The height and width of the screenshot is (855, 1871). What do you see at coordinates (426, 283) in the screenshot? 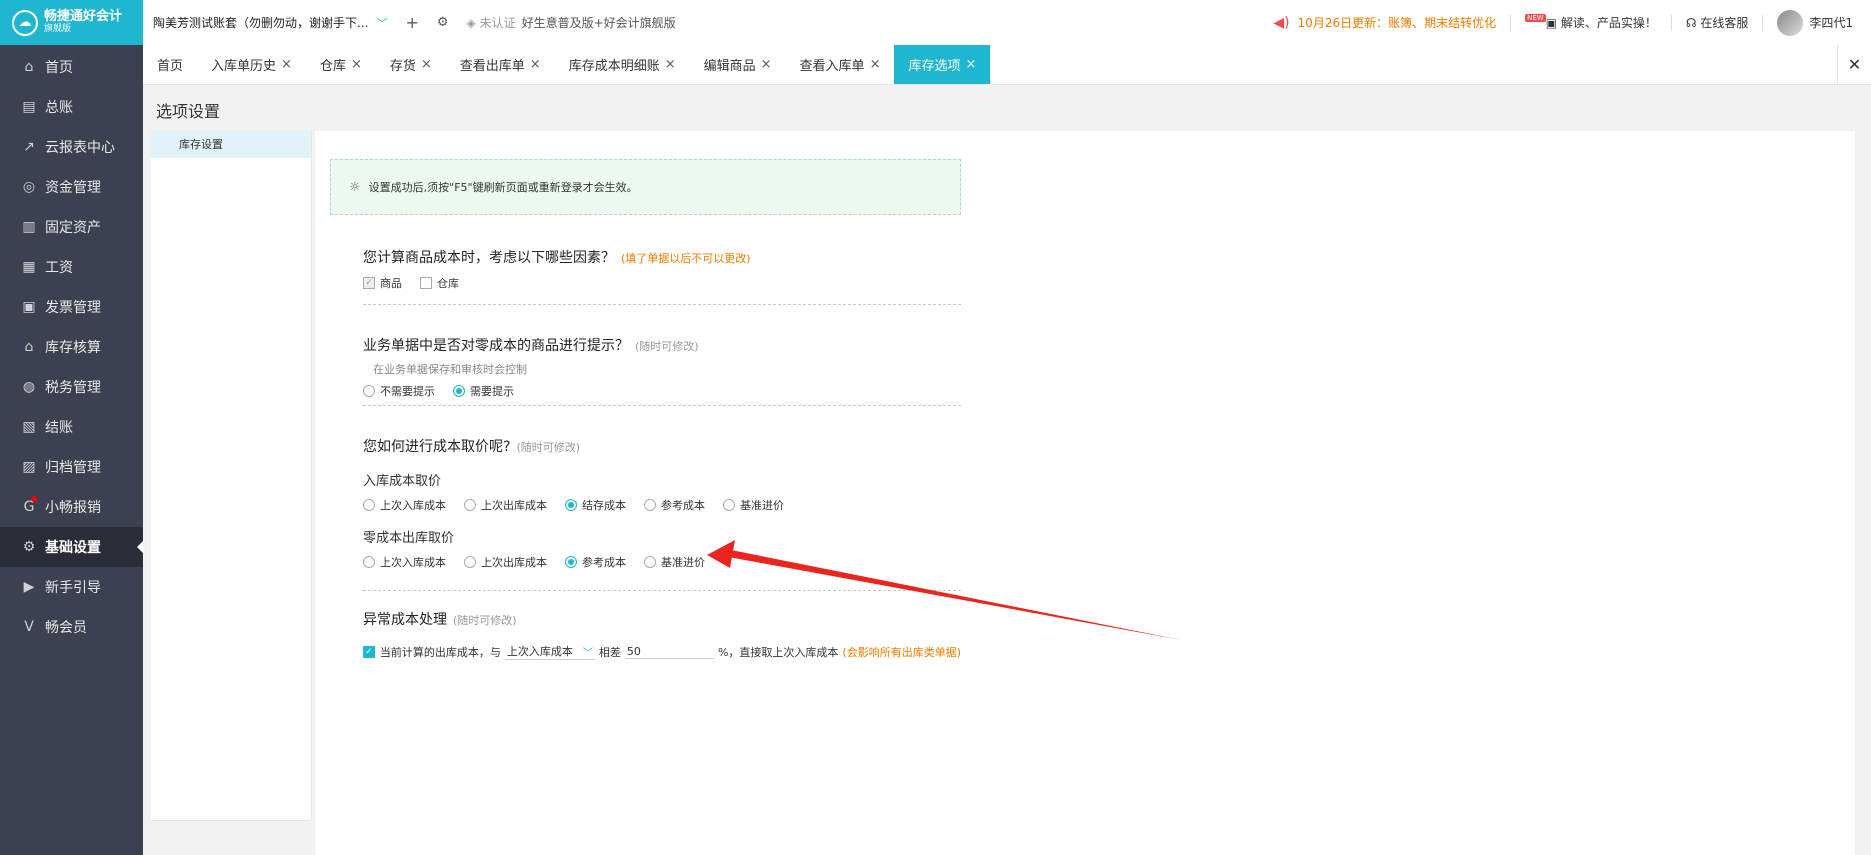
I see `checkbox-icon` at bounding box center [426, 283].